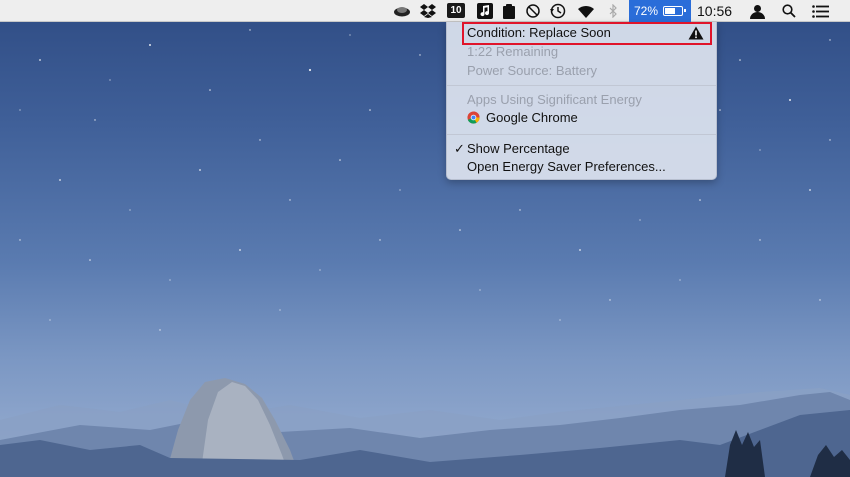 This screenshot has width=850, height=477. I want to click on warning-icon, so click(696, 33).